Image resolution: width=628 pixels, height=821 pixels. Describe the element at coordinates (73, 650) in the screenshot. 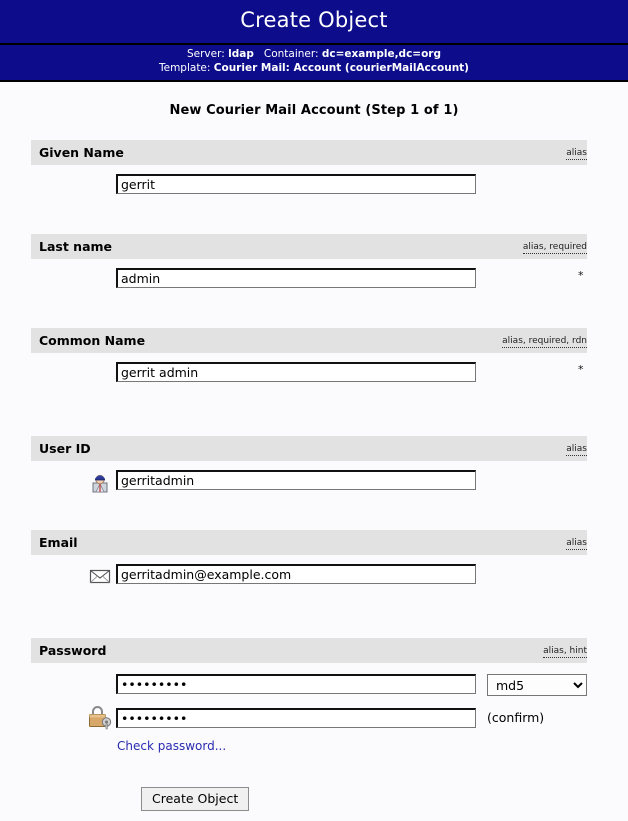

I see `attr-label: Password` at that location.